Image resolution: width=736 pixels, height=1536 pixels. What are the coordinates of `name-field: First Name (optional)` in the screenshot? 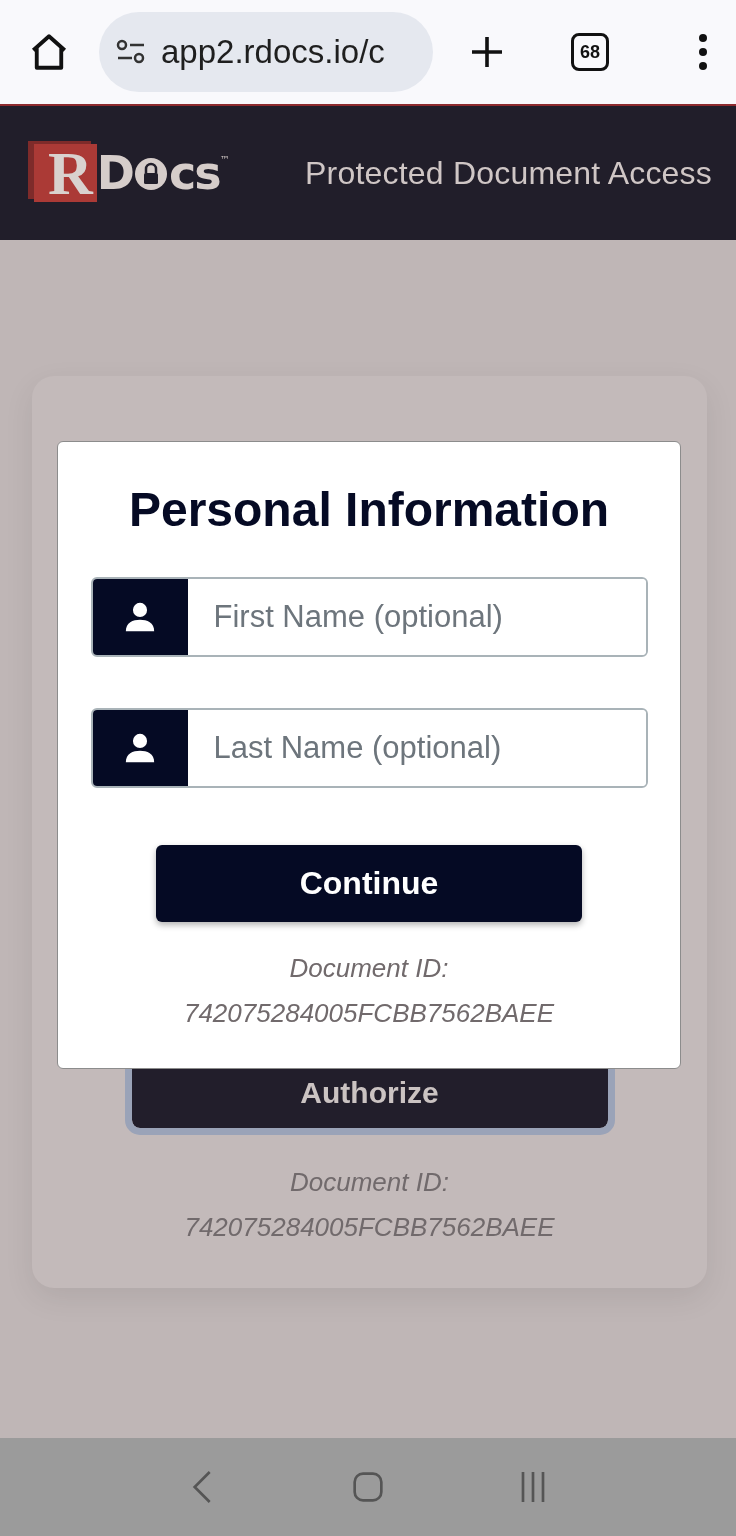 It's located at (369, 617).